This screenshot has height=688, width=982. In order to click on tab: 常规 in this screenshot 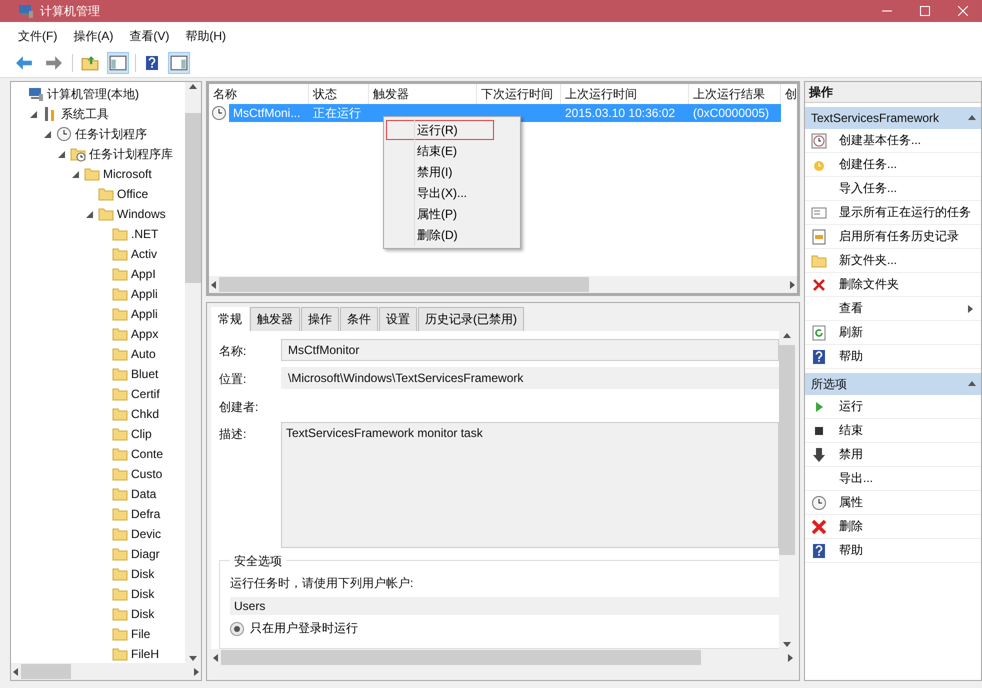, I will do `click(230, 319)`.